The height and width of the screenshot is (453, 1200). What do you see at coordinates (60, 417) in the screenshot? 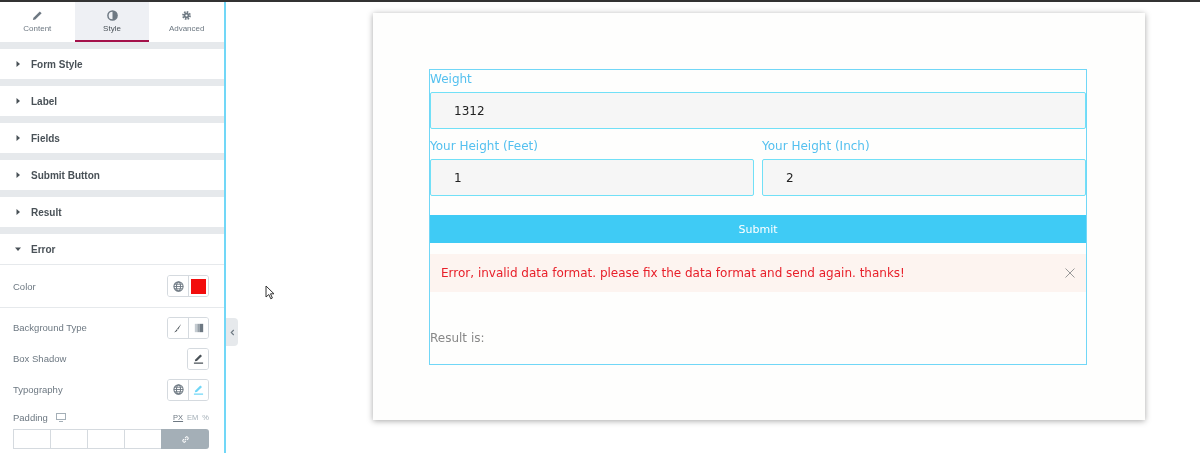
I see `monitor-icon` at bounding box center [60, 417].